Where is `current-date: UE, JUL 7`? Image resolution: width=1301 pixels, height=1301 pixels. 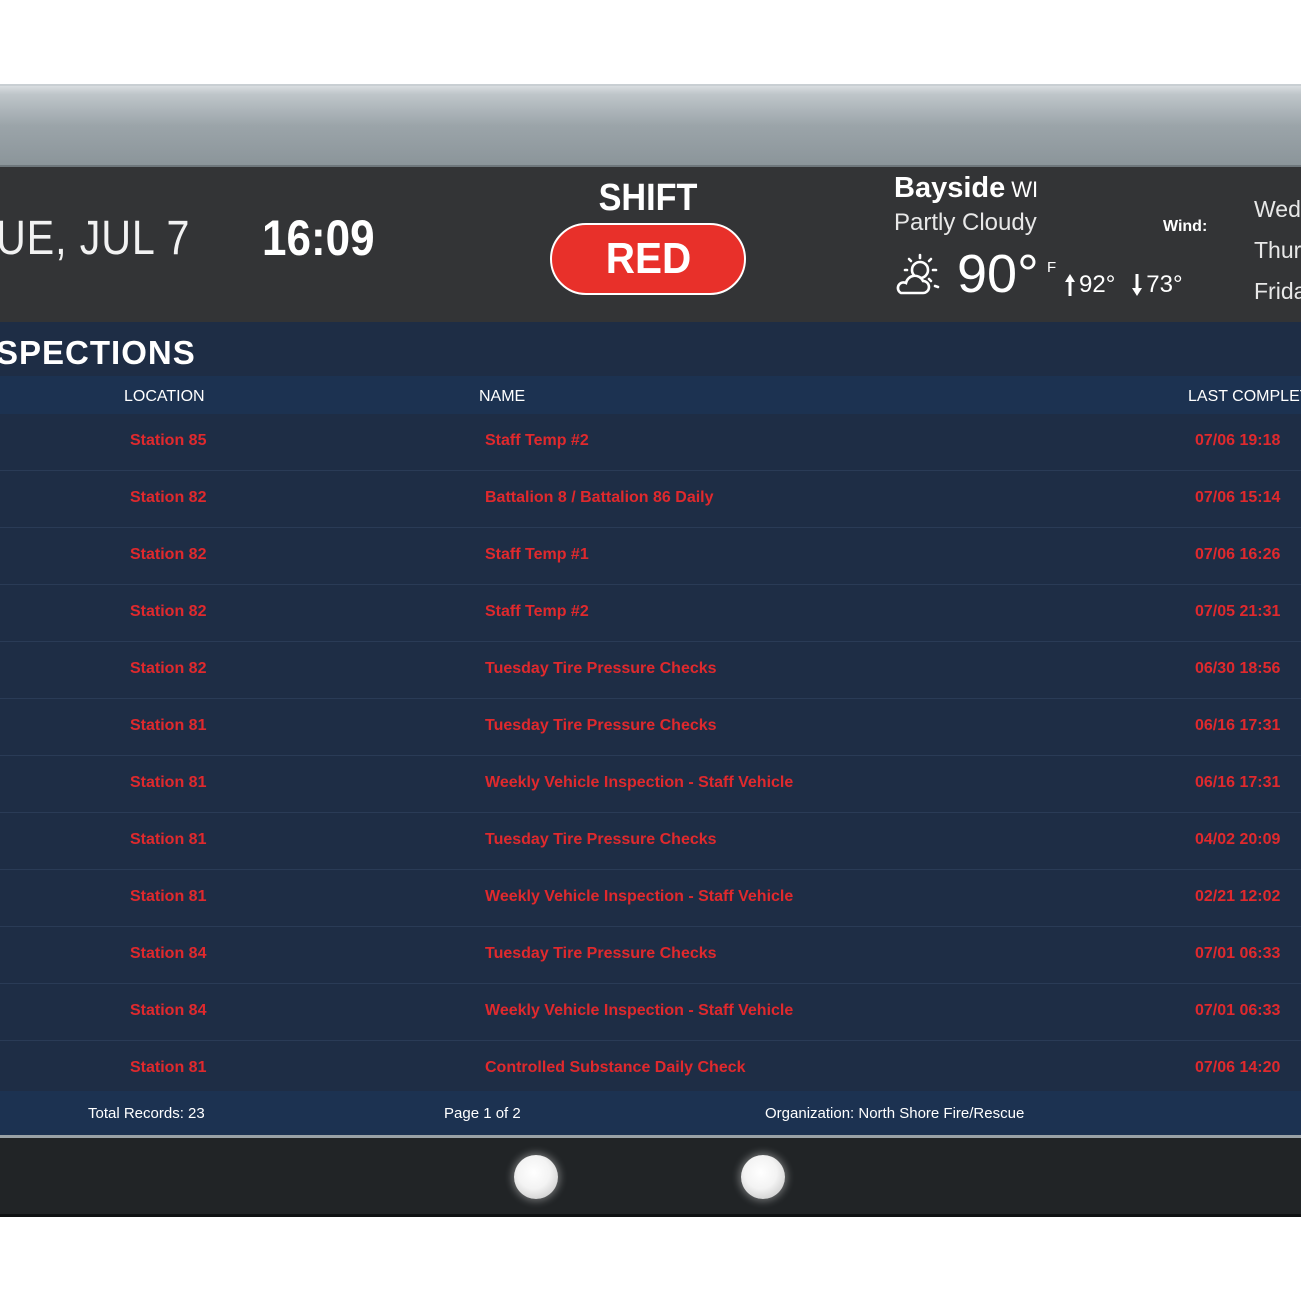
current-date: UE, JUL 7 is located at coordinates (95, 238).